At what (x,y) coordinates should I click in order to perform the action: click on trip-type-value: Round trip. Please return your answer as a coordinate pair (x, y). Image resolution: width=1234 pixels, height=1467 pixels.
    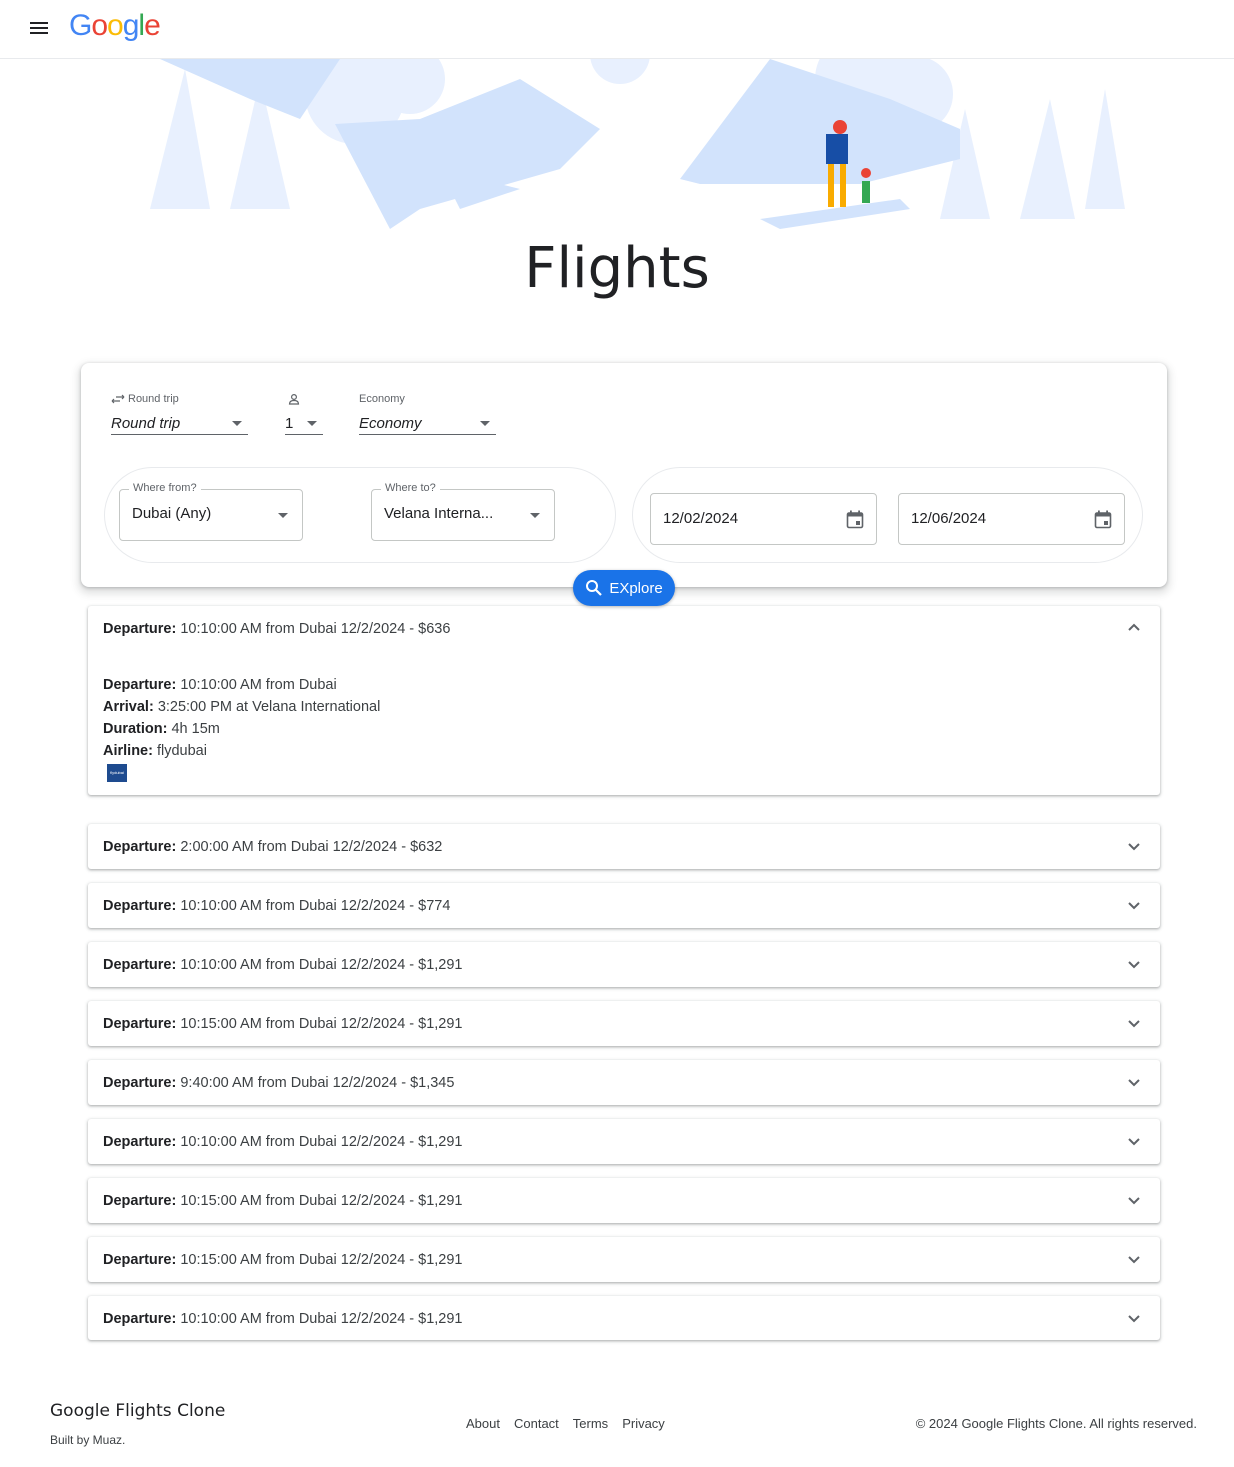
    Looking at the image, I should click on (146, 423).